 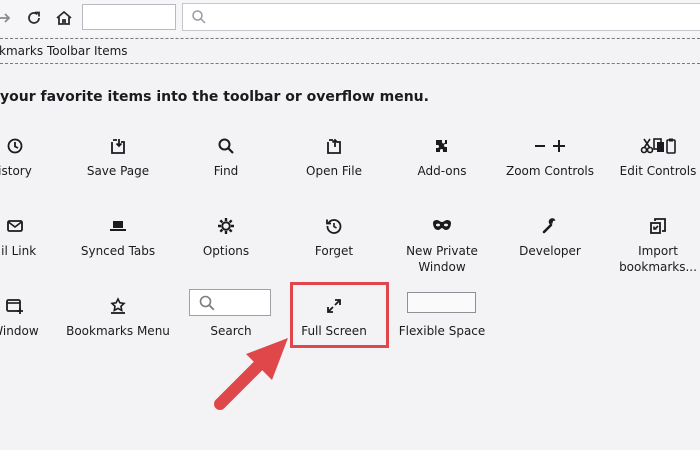 I want to click on palette-item-label: Edit Controls, so click(x=658, y=171).